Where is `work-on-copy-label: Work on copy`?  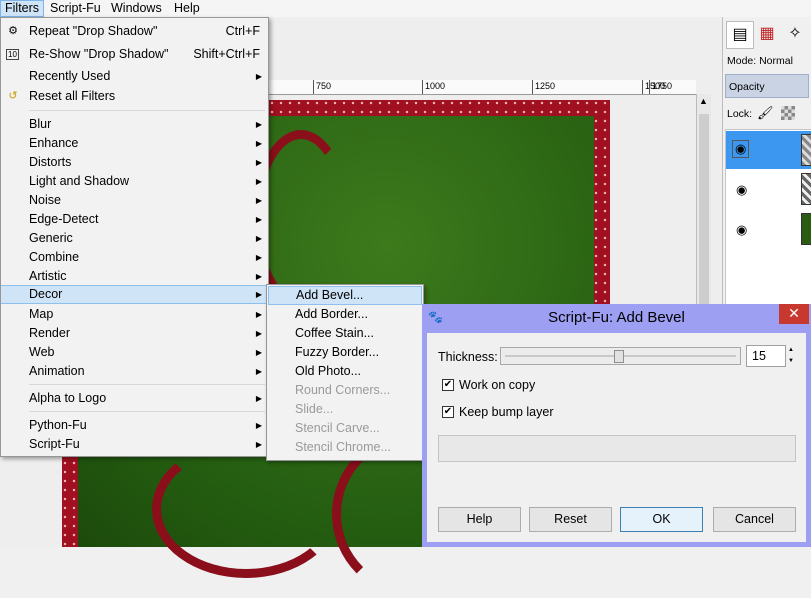
work-on-copy-label: Work on copy is located at coordinates (497, 385).